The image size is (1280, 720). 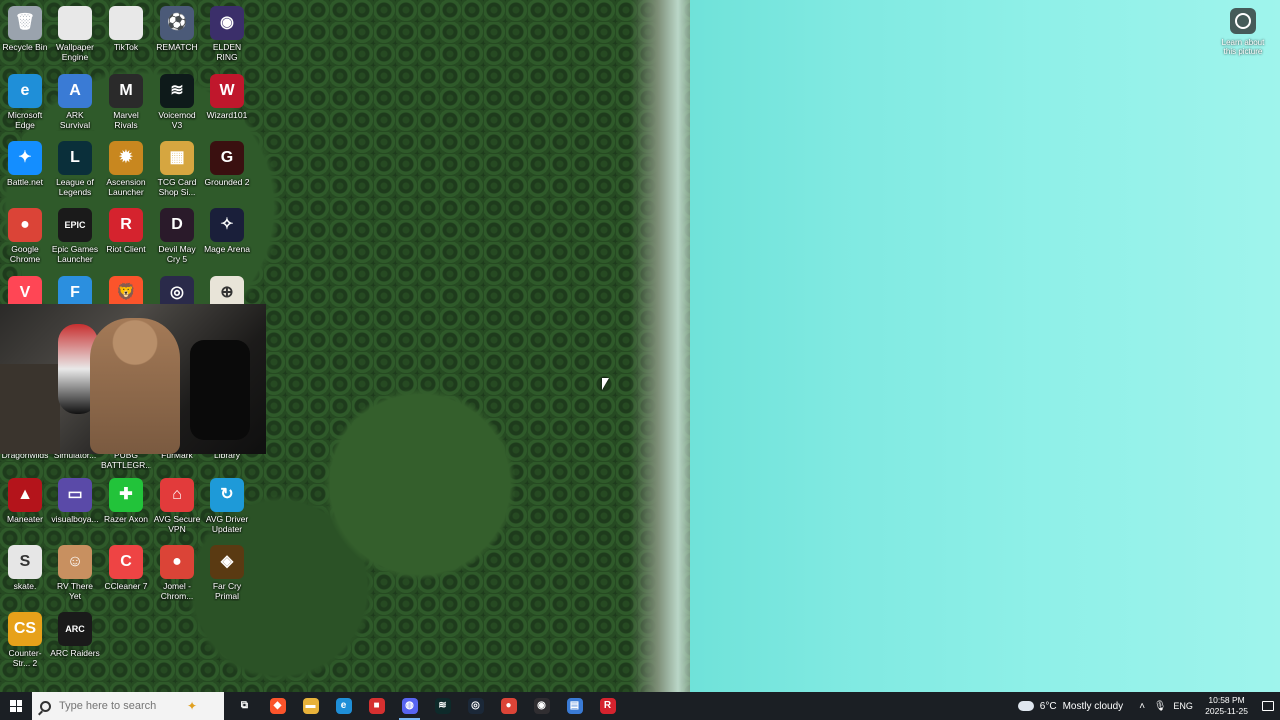 I want to click on taskbar-app-brave: ◆, so click(x=277, y=706).